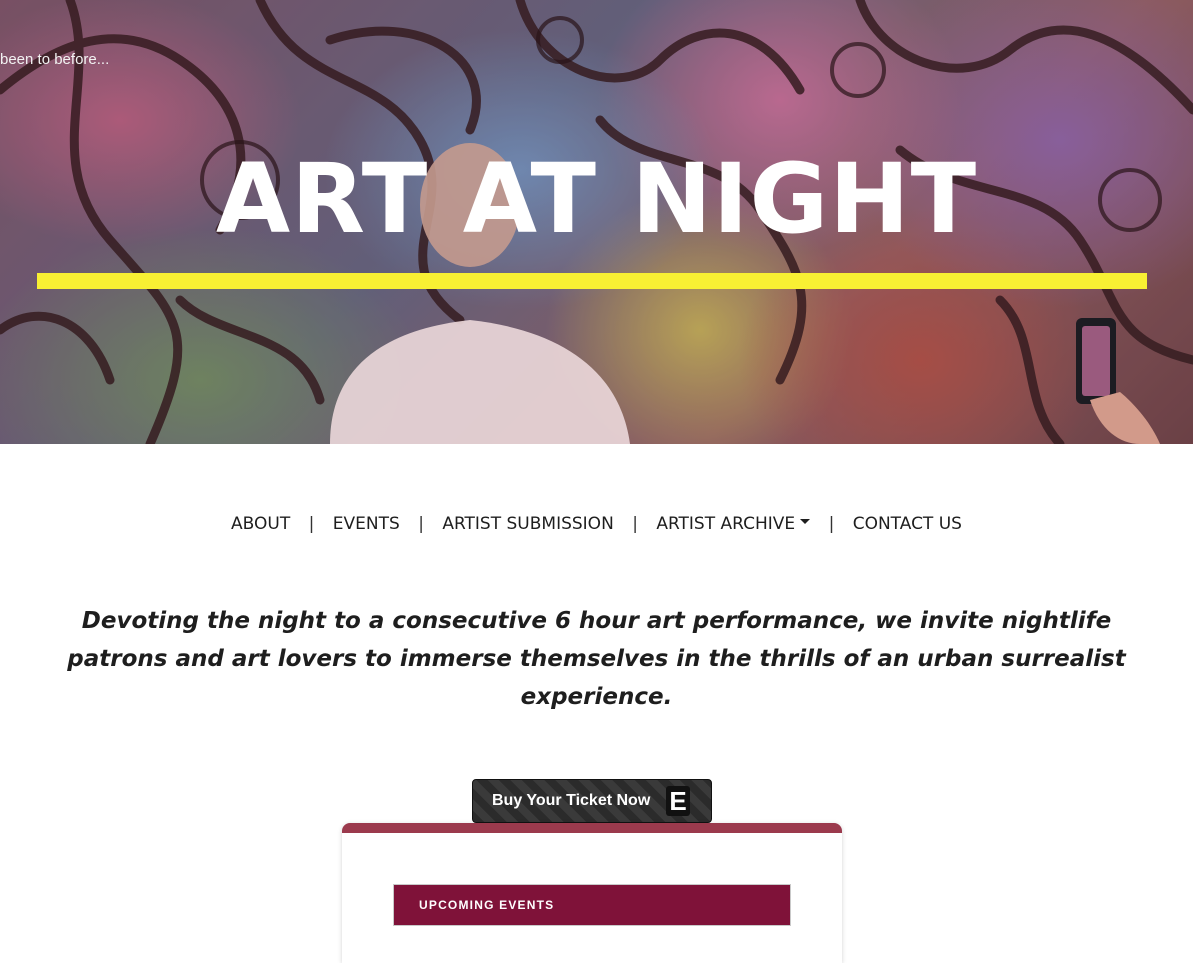 The height and width of the screenshot is (963, 1193). Describe the element at coordinates (527, 524) in the screenshot. I see `nav-item-artist-submission: ARTIST SUBMISSION` at that location.